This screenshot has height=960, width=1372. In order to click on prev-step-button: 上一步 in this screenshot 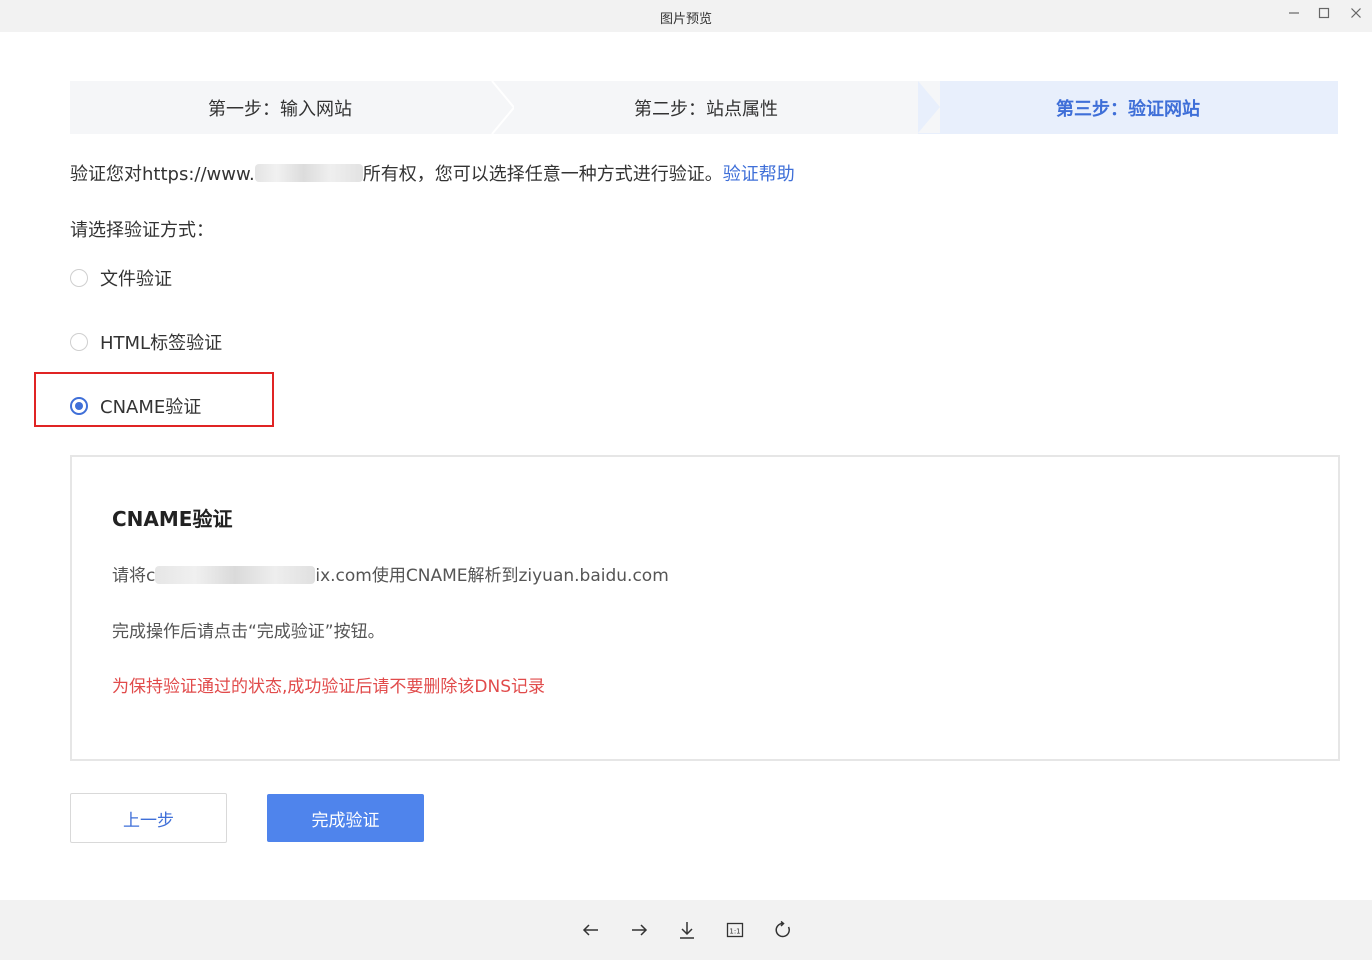, I will do `click(148, 818)`.